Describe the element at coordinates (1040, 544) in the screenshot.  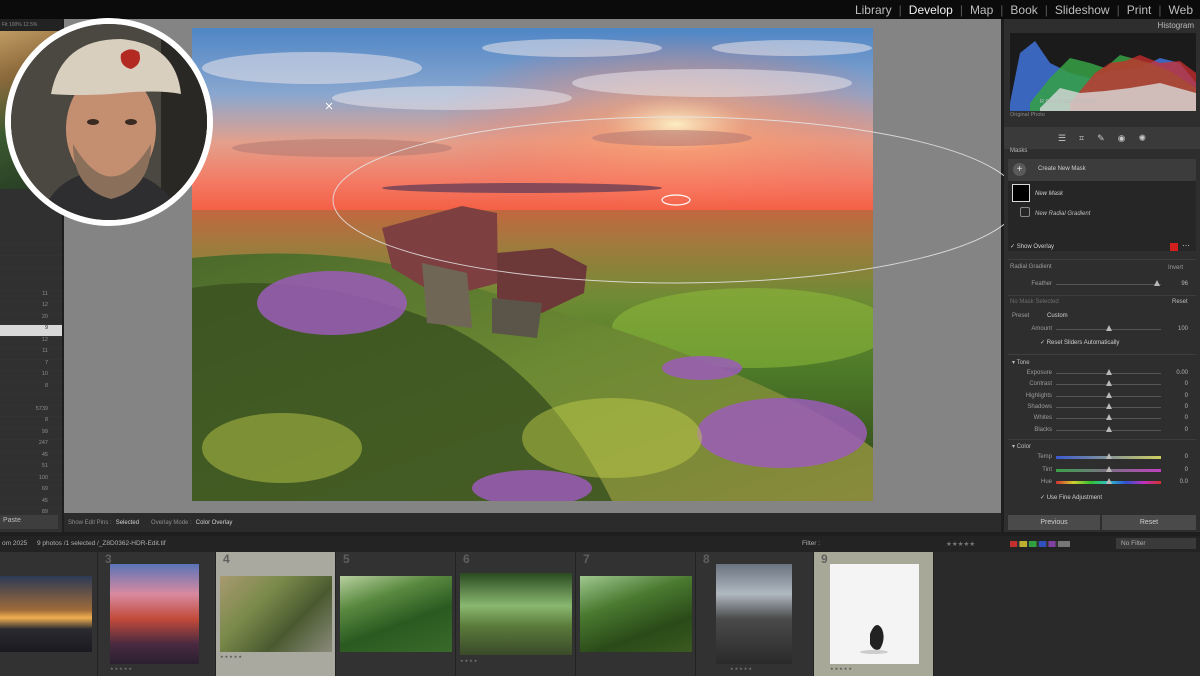
I see `color-label-filter` at that location.